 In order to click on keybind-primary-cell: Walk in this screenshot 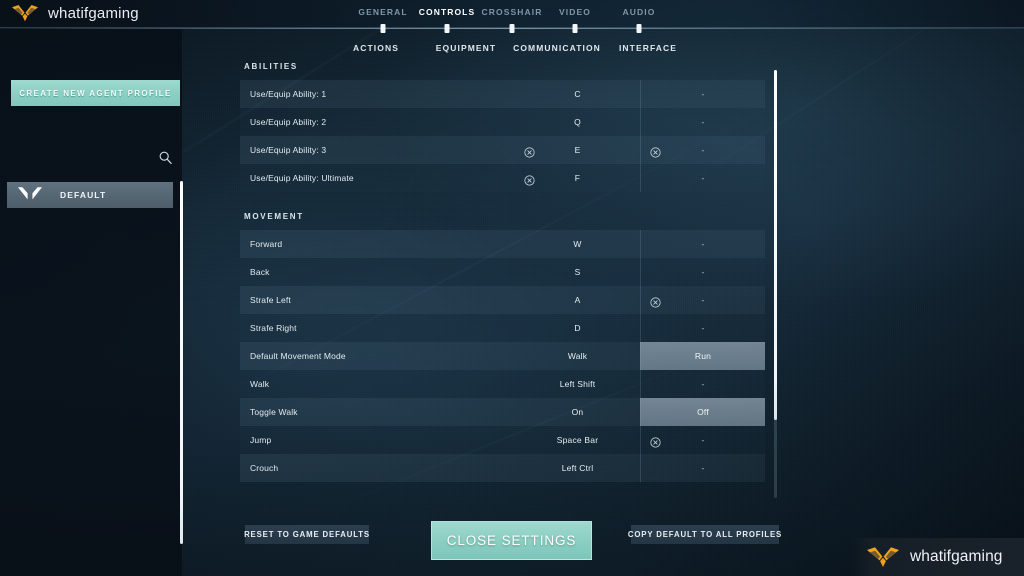, I will do `click(577, 356)`.